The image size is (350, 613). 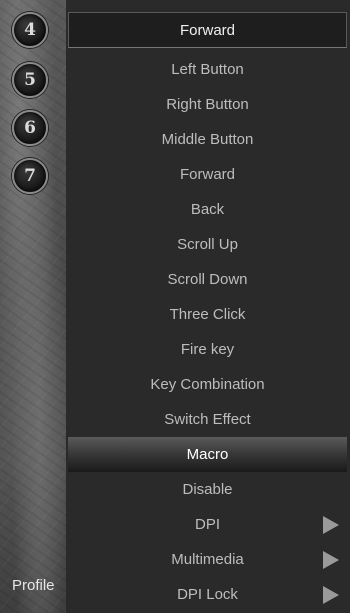 I want to click on menu-item-label: Macro, so click(x=207, y=454).